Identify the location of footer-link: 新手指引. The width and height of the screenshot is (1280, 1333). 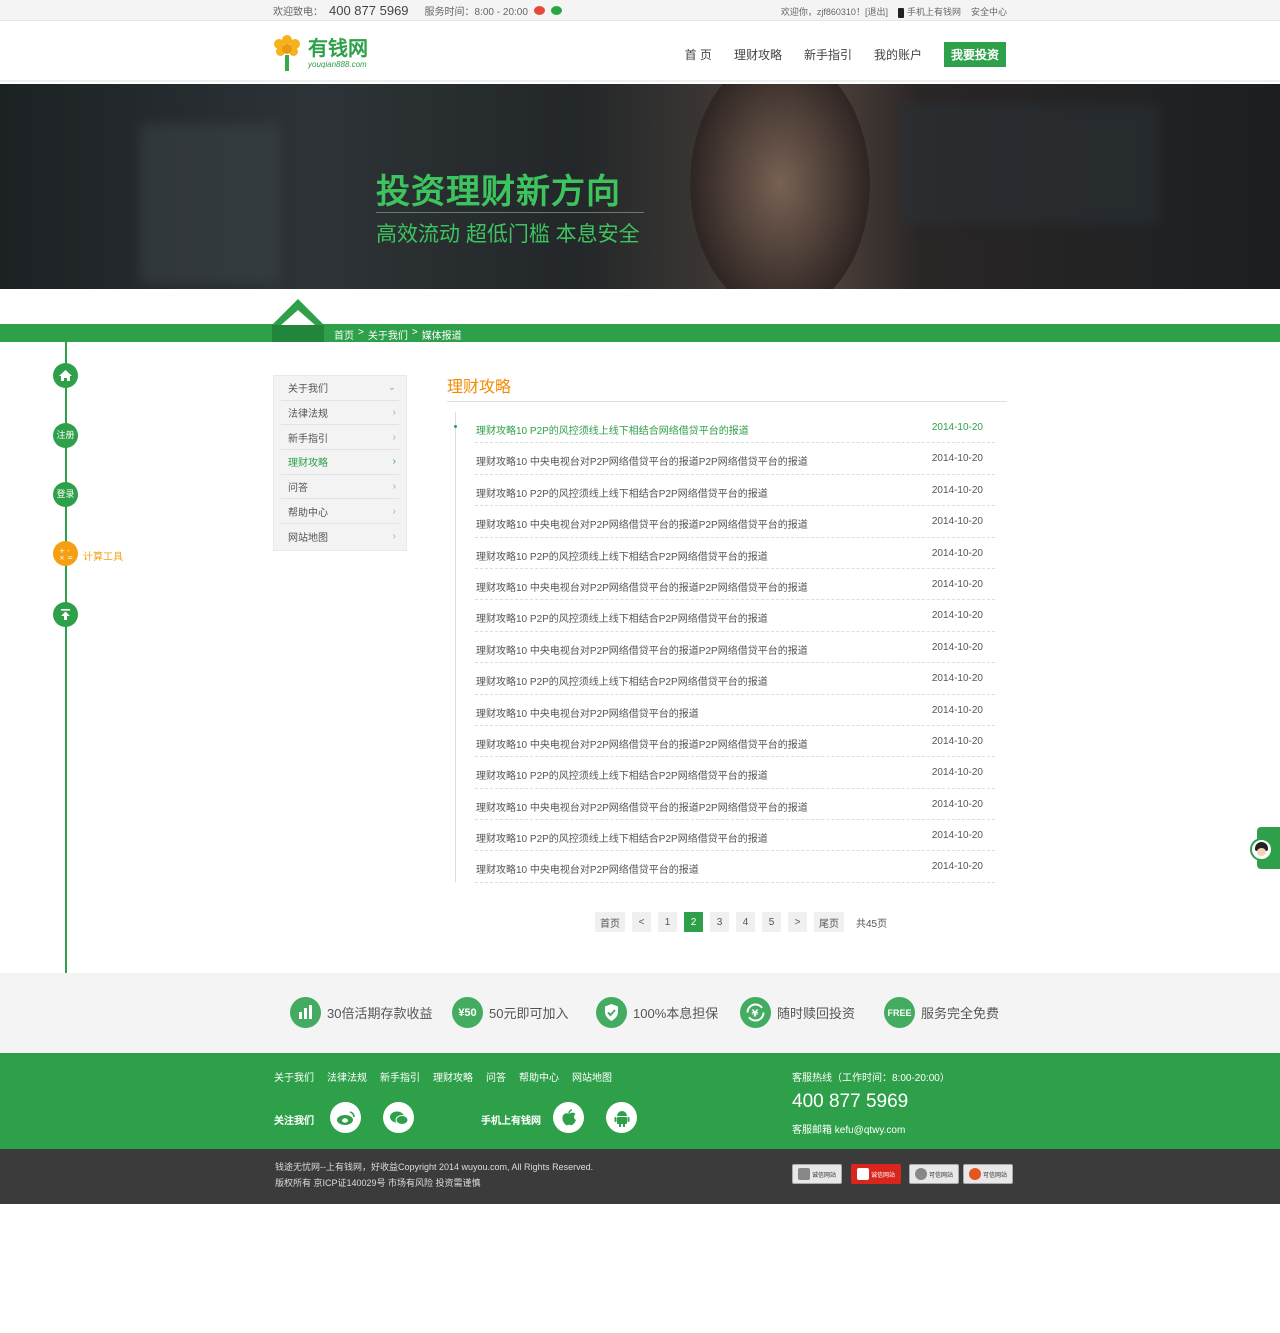
(400, 1076).